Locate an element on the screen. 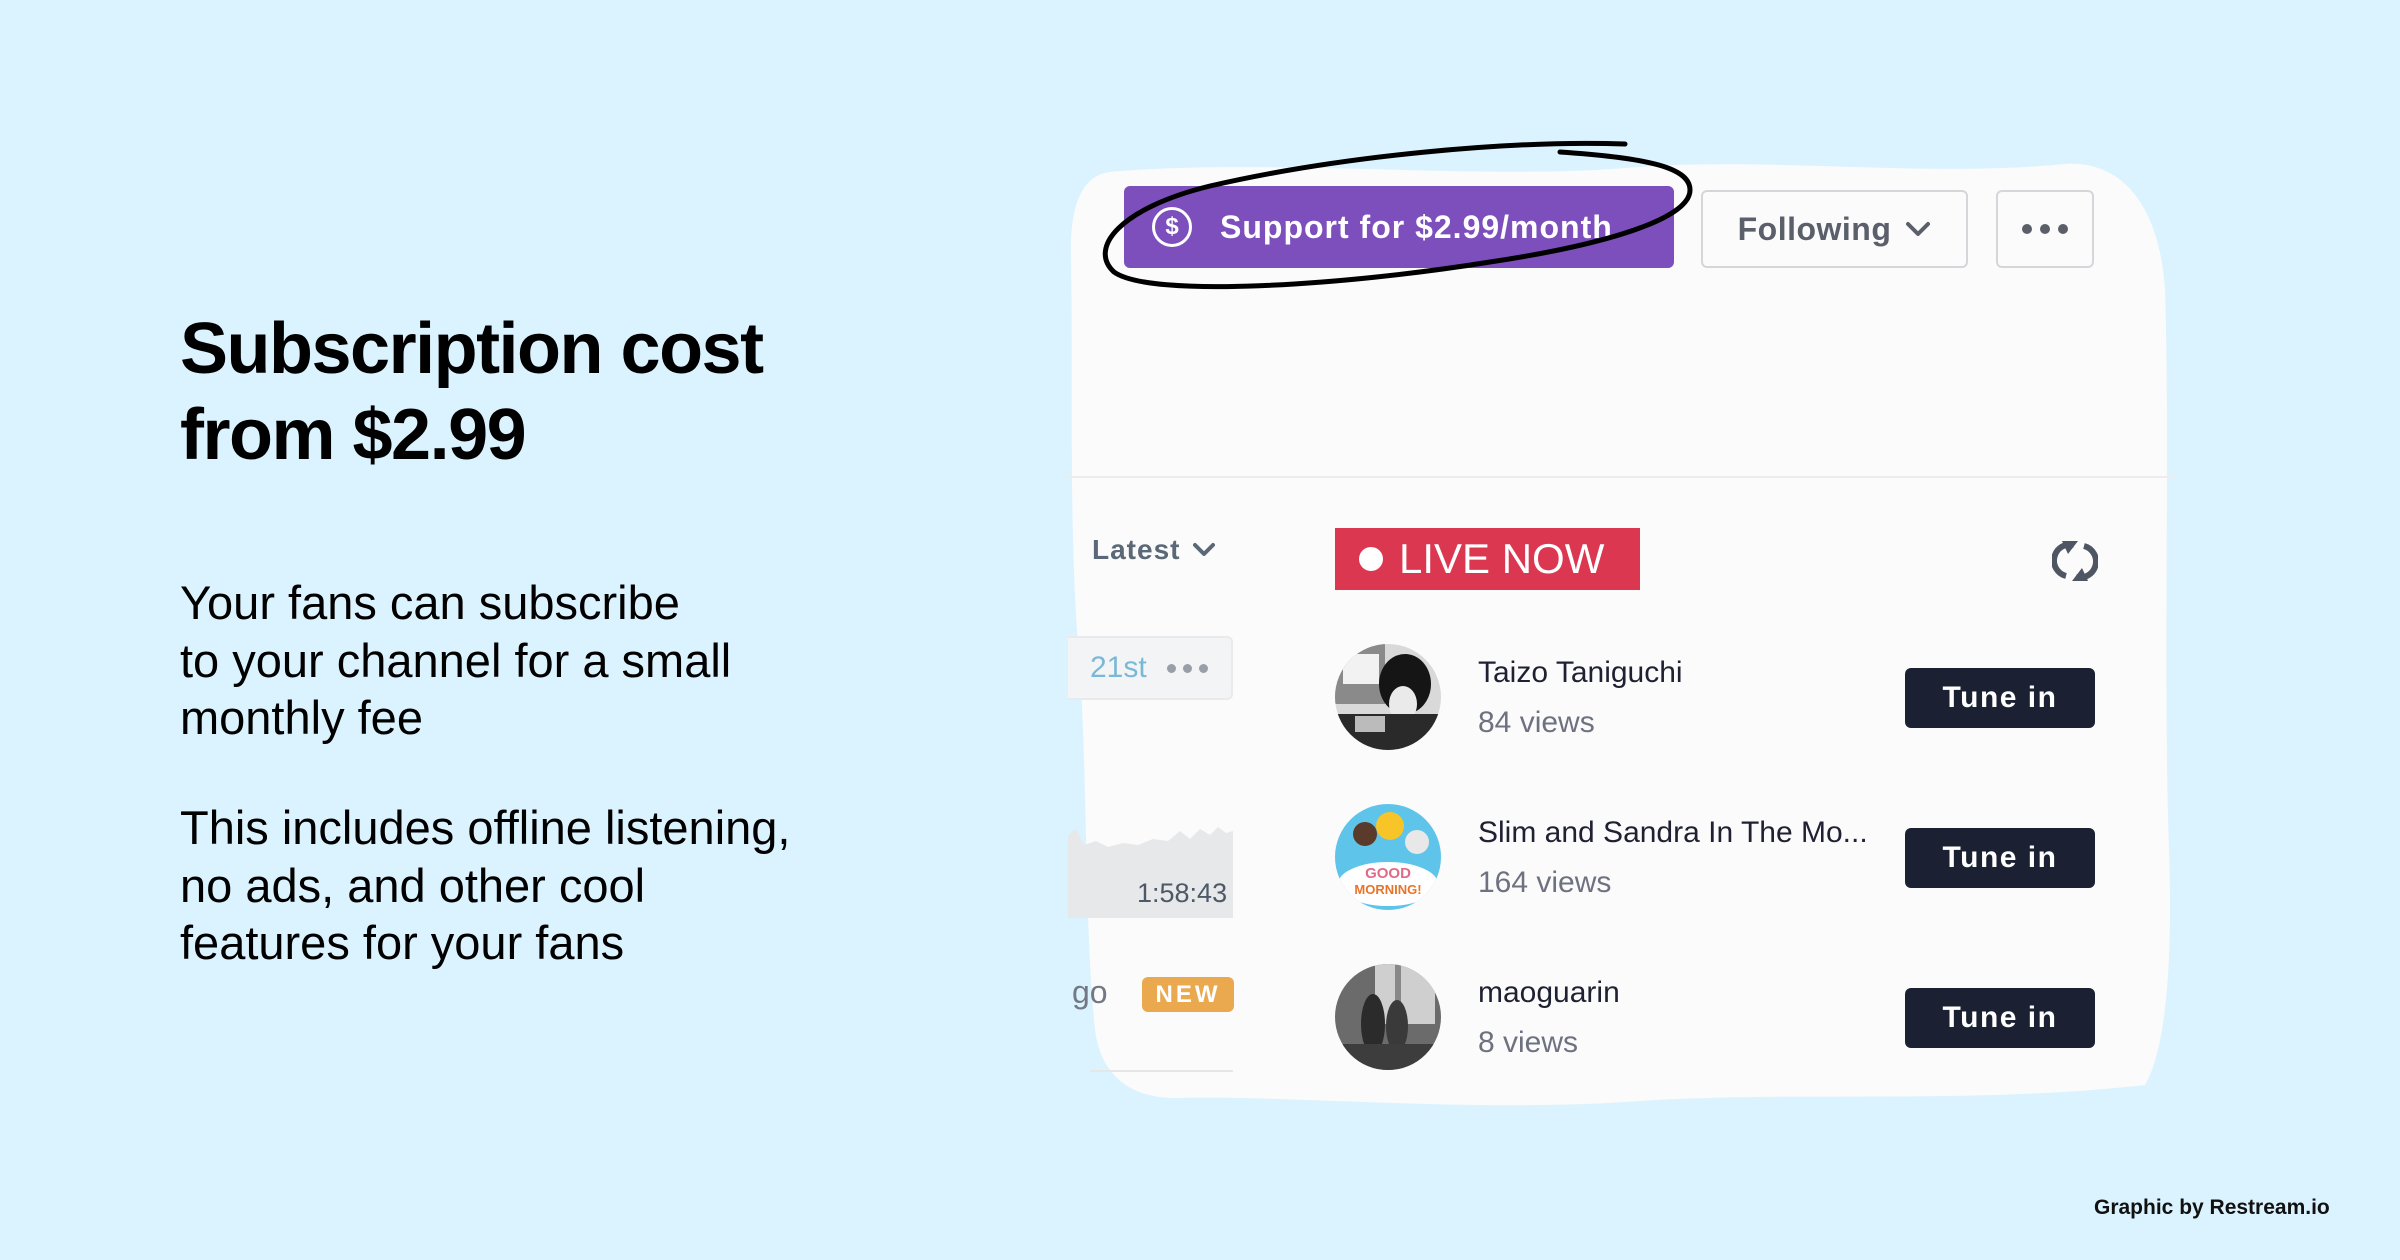 The image size is (2400, 1260). avatar: GOOD MORNING! is located at coordinates (1388, 857).